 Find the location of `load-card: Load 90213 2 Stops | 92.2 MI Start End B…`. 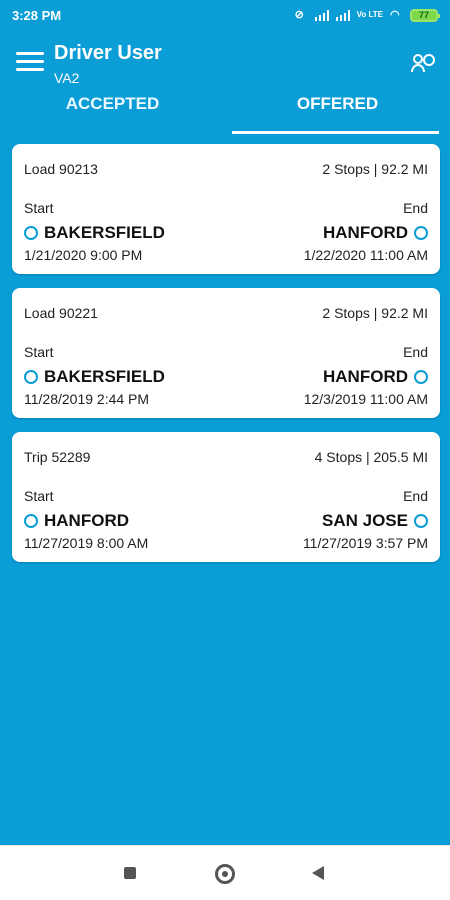

load-card: Load 90213 2 Stops | 92.2 MI Start End B… is located at coordinates (226, 209).